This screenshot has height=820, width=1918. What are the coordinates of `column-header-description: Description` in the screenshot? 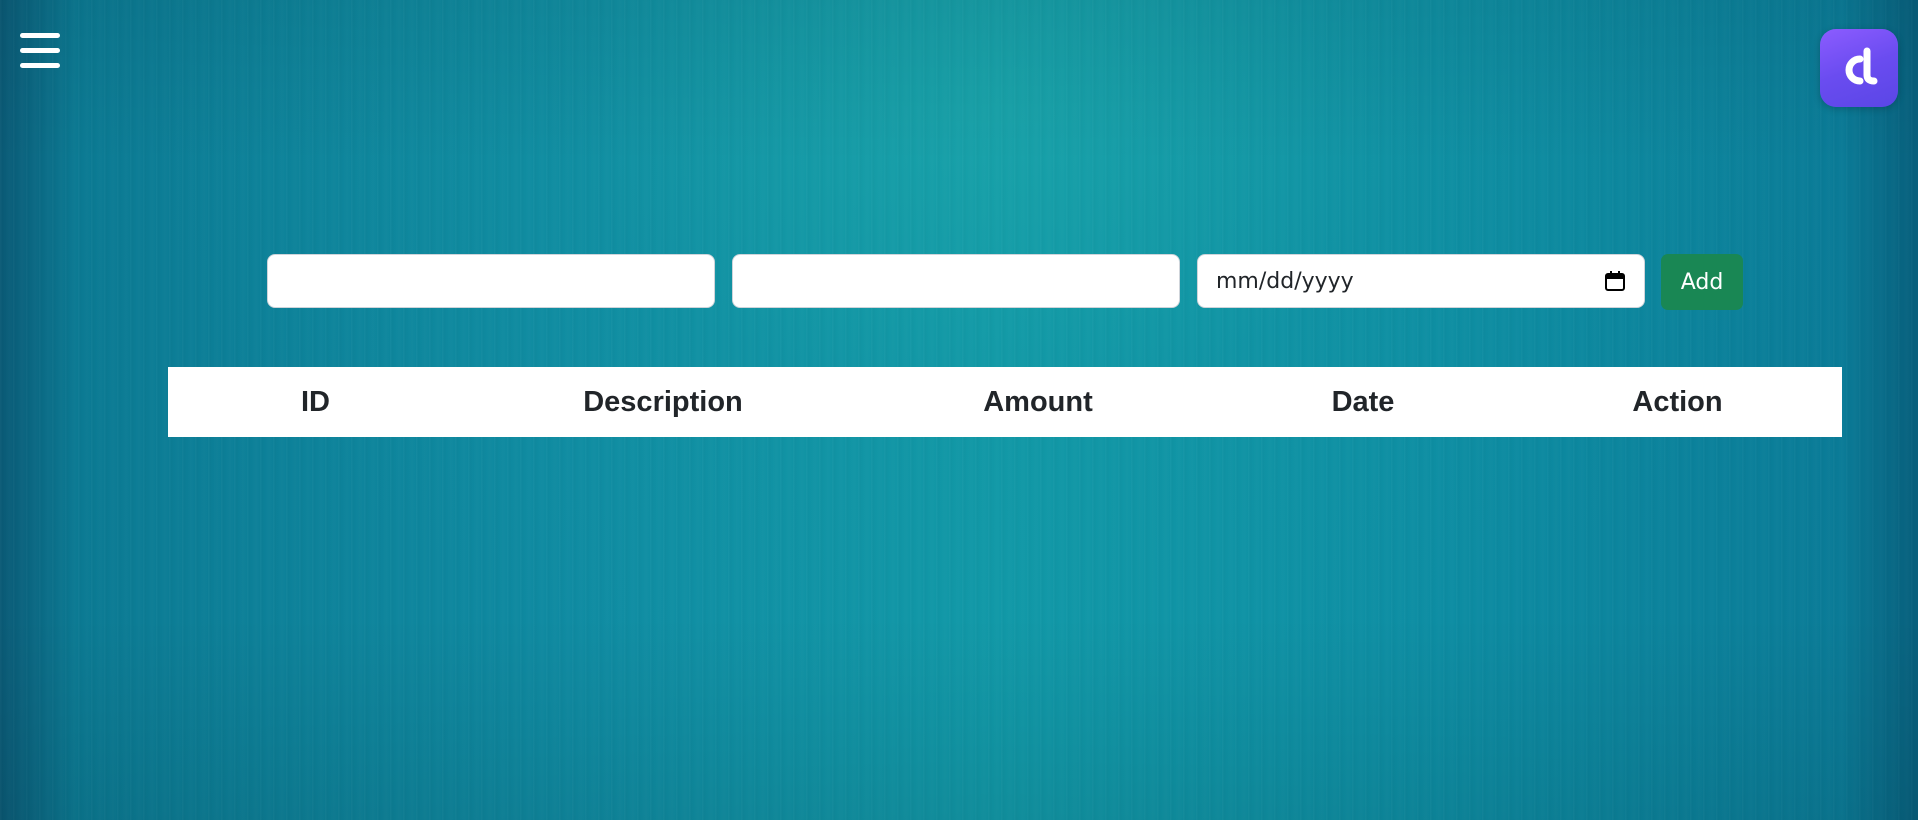 It's located at (663, 401).